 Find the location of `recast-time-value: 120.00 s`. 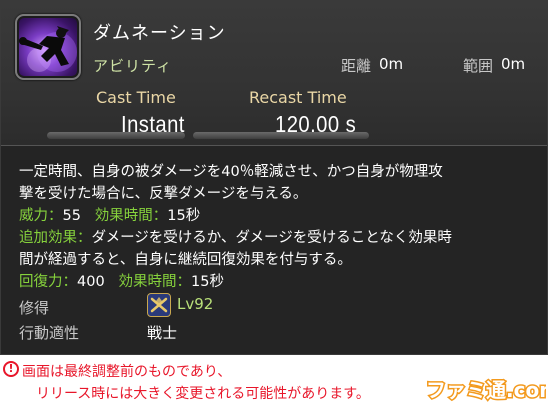

recast-time-value: 120.00 s is located at coordinates (316, 124).